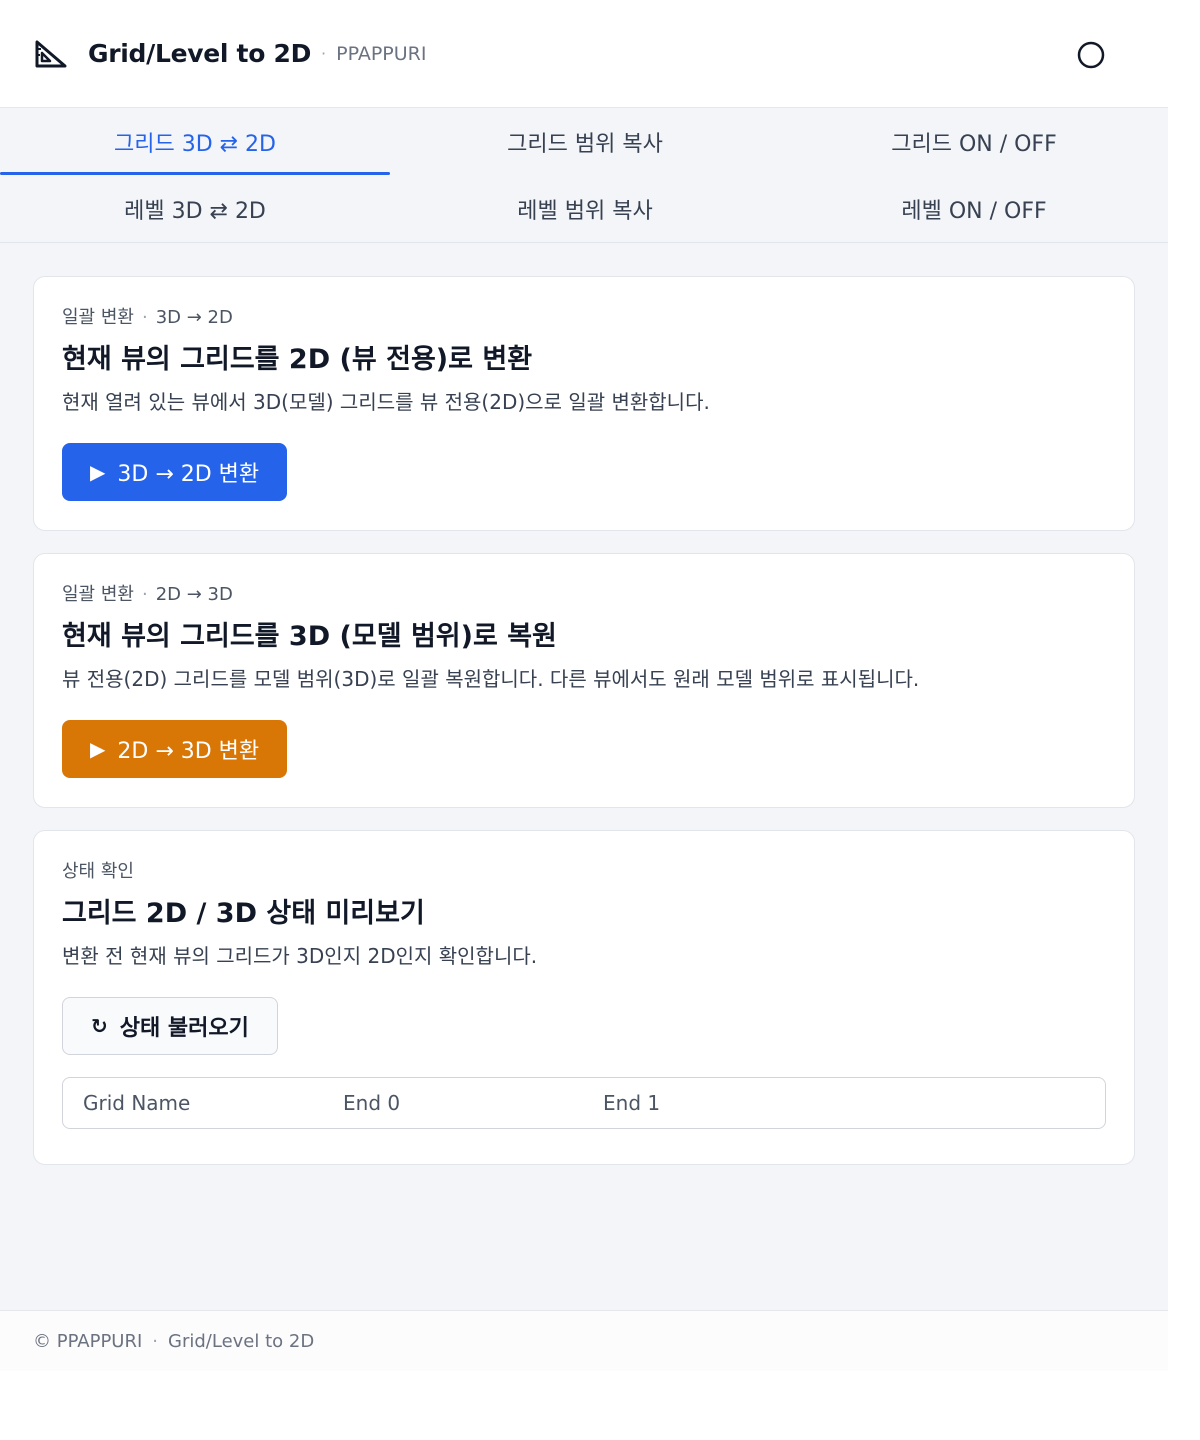  What do you see at coordinates (194, 317) in the screenshot?
I see `eyebrow-sub: 3D → 2D` at bounding box center [194, 317].